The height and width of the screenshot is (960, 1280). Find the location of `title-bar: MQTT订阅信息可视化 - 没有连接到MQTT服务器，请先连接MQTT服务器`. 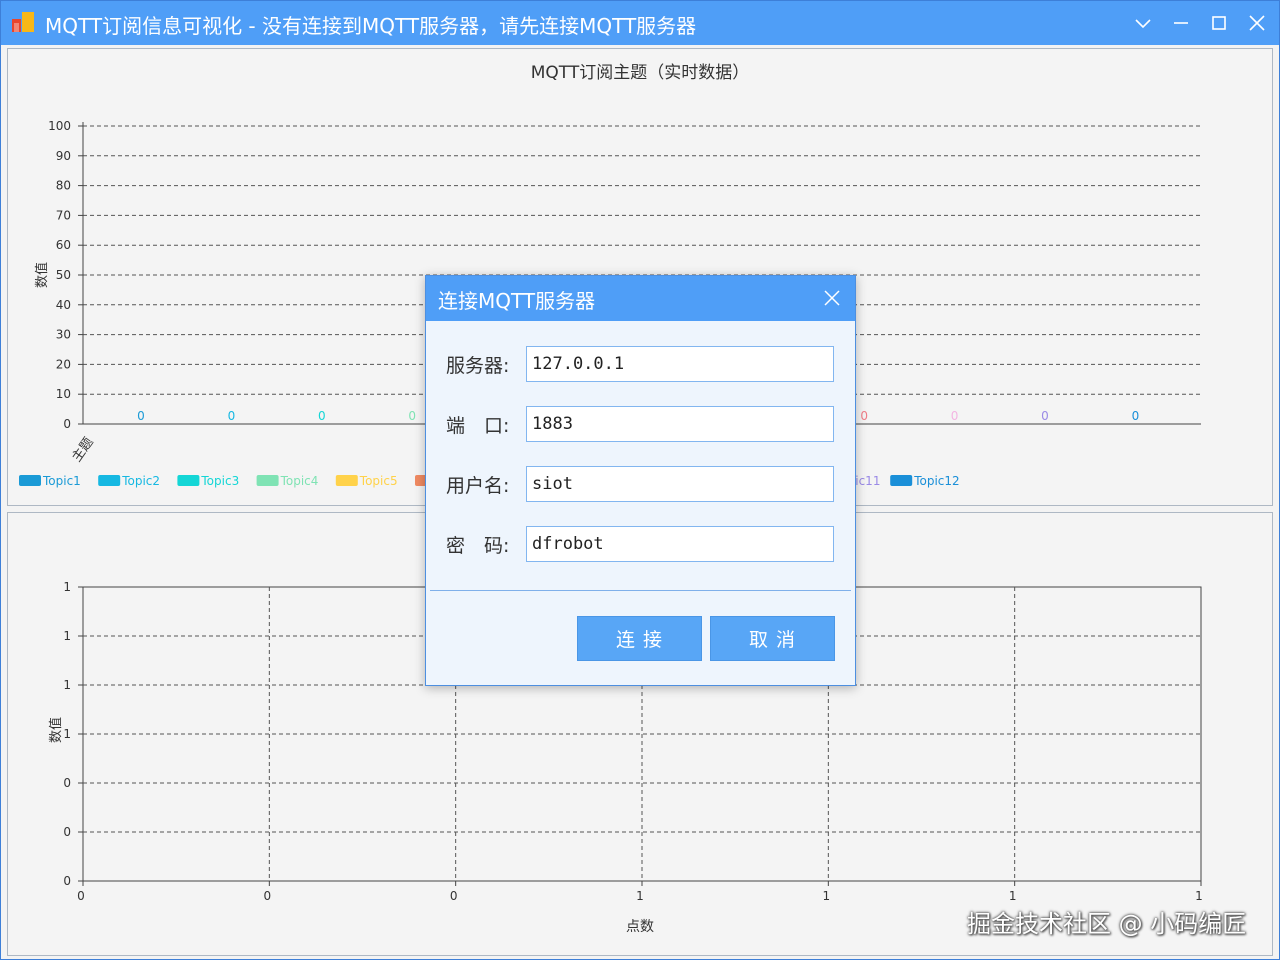

title-bar: MQTT订阅信息可视化 - 没有连接到MQTT服务器，请先连接MQTT服务器 is located at coordinates (640, 23).